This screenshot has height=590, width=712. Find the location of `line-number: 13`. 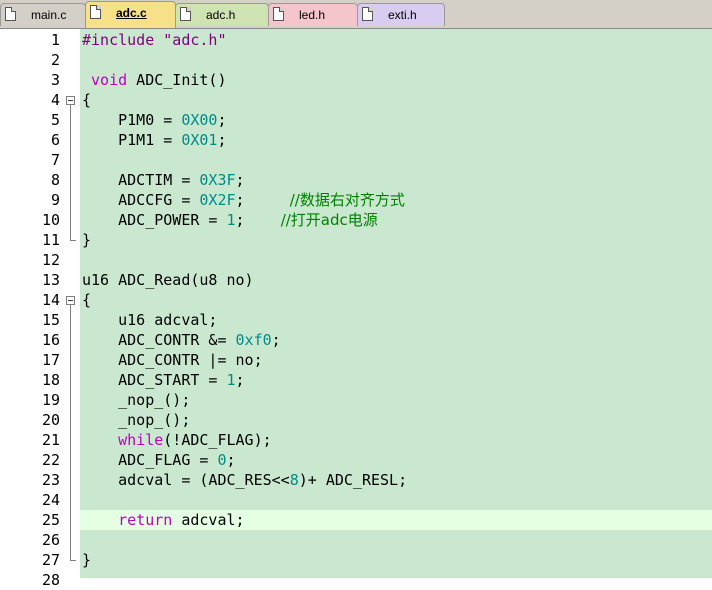

line-number: 13 is located at coordinates (50, 280).